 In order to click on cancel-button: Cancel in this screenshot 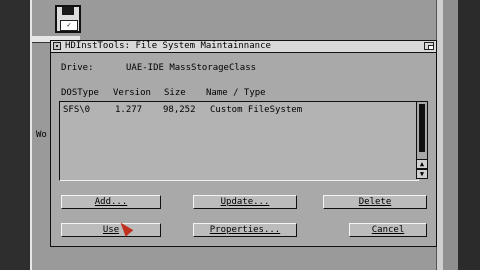, I will do `click(388, 230)`.